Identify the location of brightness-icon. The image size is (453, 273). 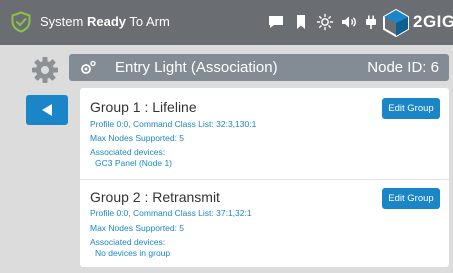
(325, 22).